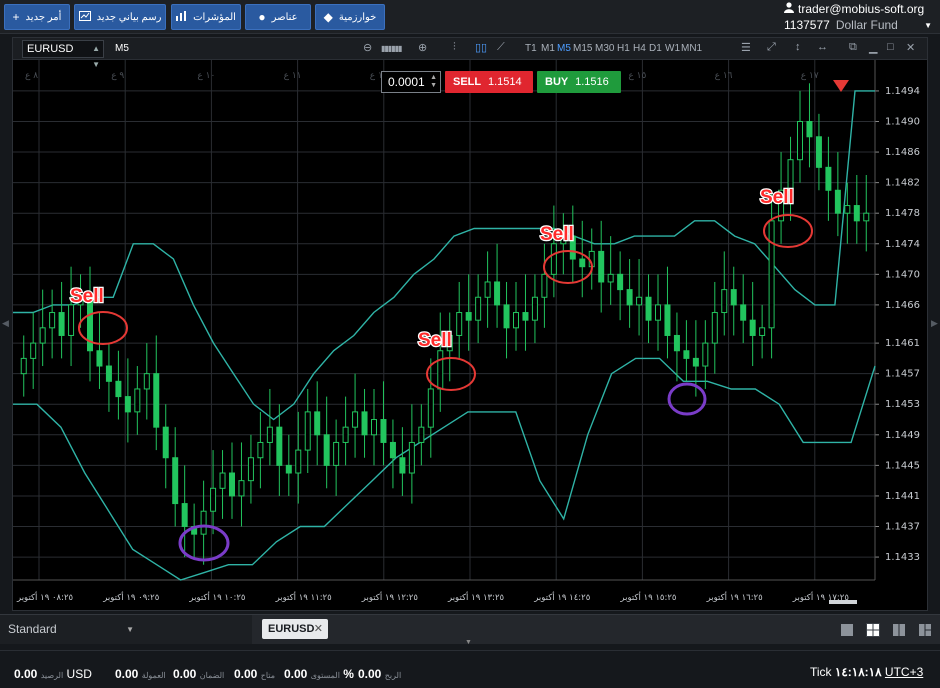 The height and width of the screenshot is (688, 940). I want to click on layout-columns-icon, so click(899, 630).